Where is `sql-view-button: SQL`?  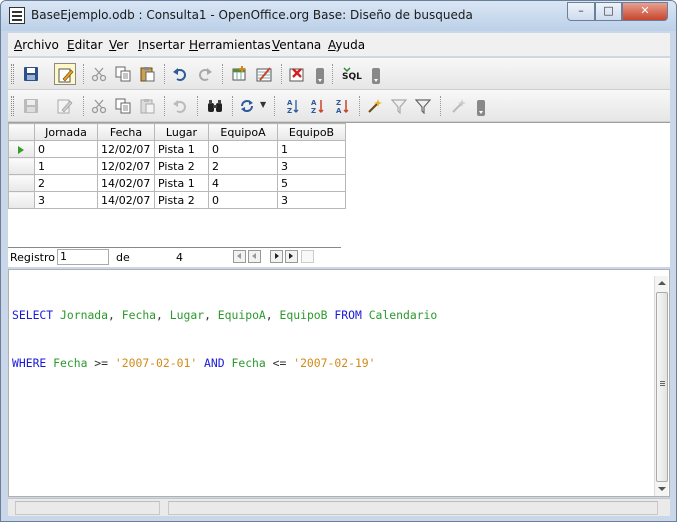
sql-view-button: SQL is located at coordinates (351, 74).